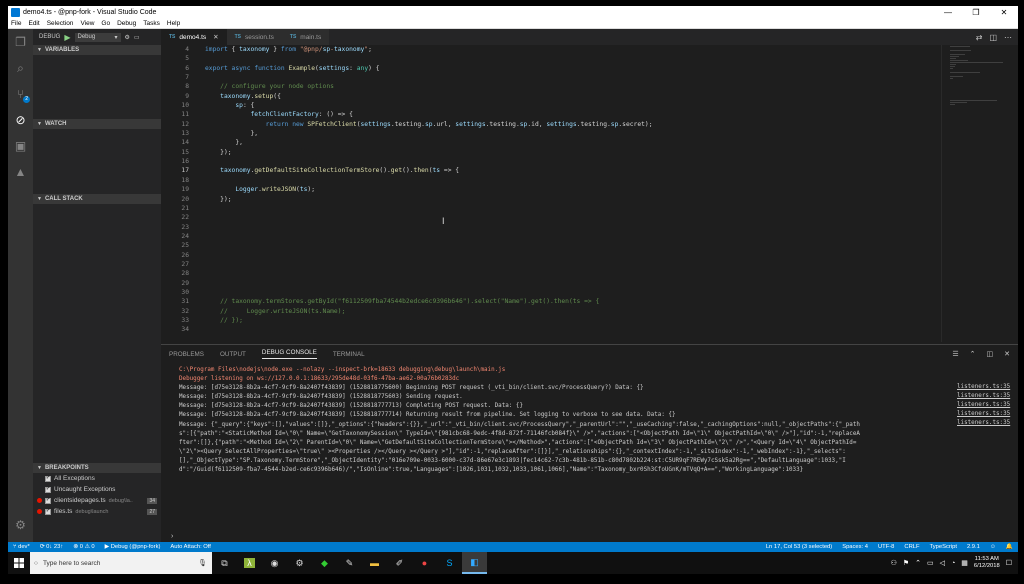 This screenshot has height=584, width=1024. Describe the element at coordinates (20, 68) in the screenshot. I see `search-icon: ⌕` at that location.